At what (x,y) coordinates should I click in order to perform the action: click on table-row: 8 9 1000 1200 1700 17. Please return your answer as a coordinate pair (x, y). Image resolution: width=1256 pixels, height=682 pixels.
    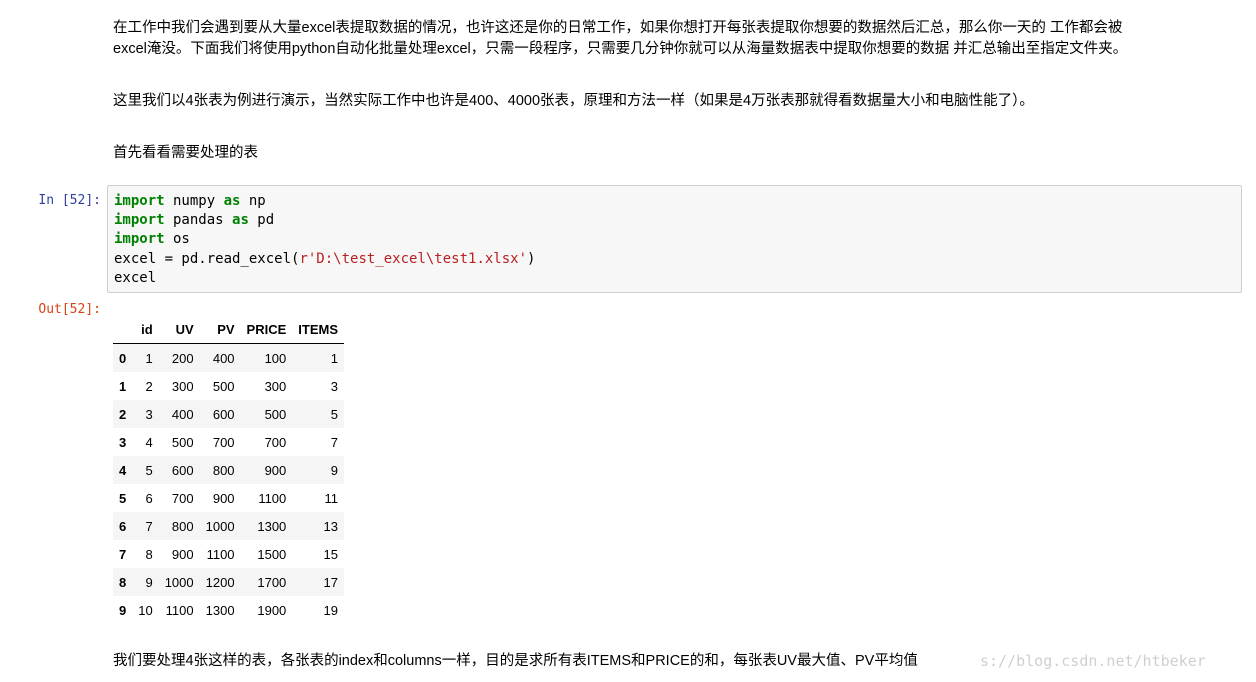
    Looking at the image, I should click on (229, 582).